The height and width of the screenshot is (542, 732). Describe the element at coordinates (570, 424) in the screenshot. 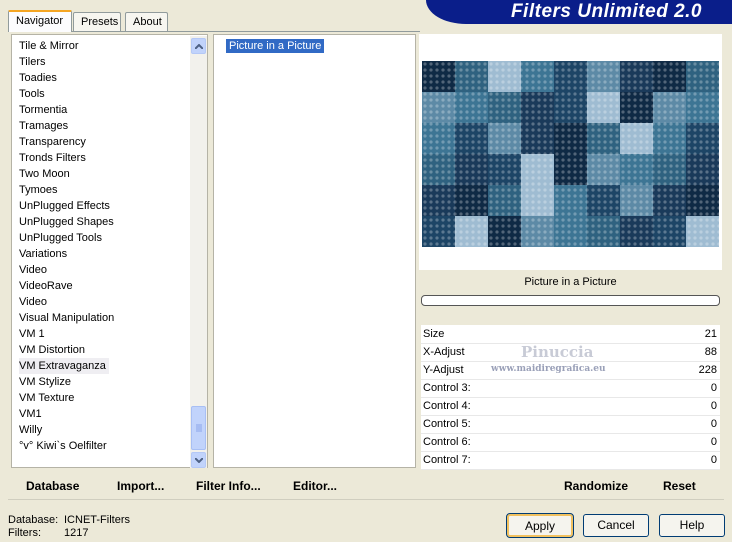

I see `control-row: Control 5: 0` at that location.